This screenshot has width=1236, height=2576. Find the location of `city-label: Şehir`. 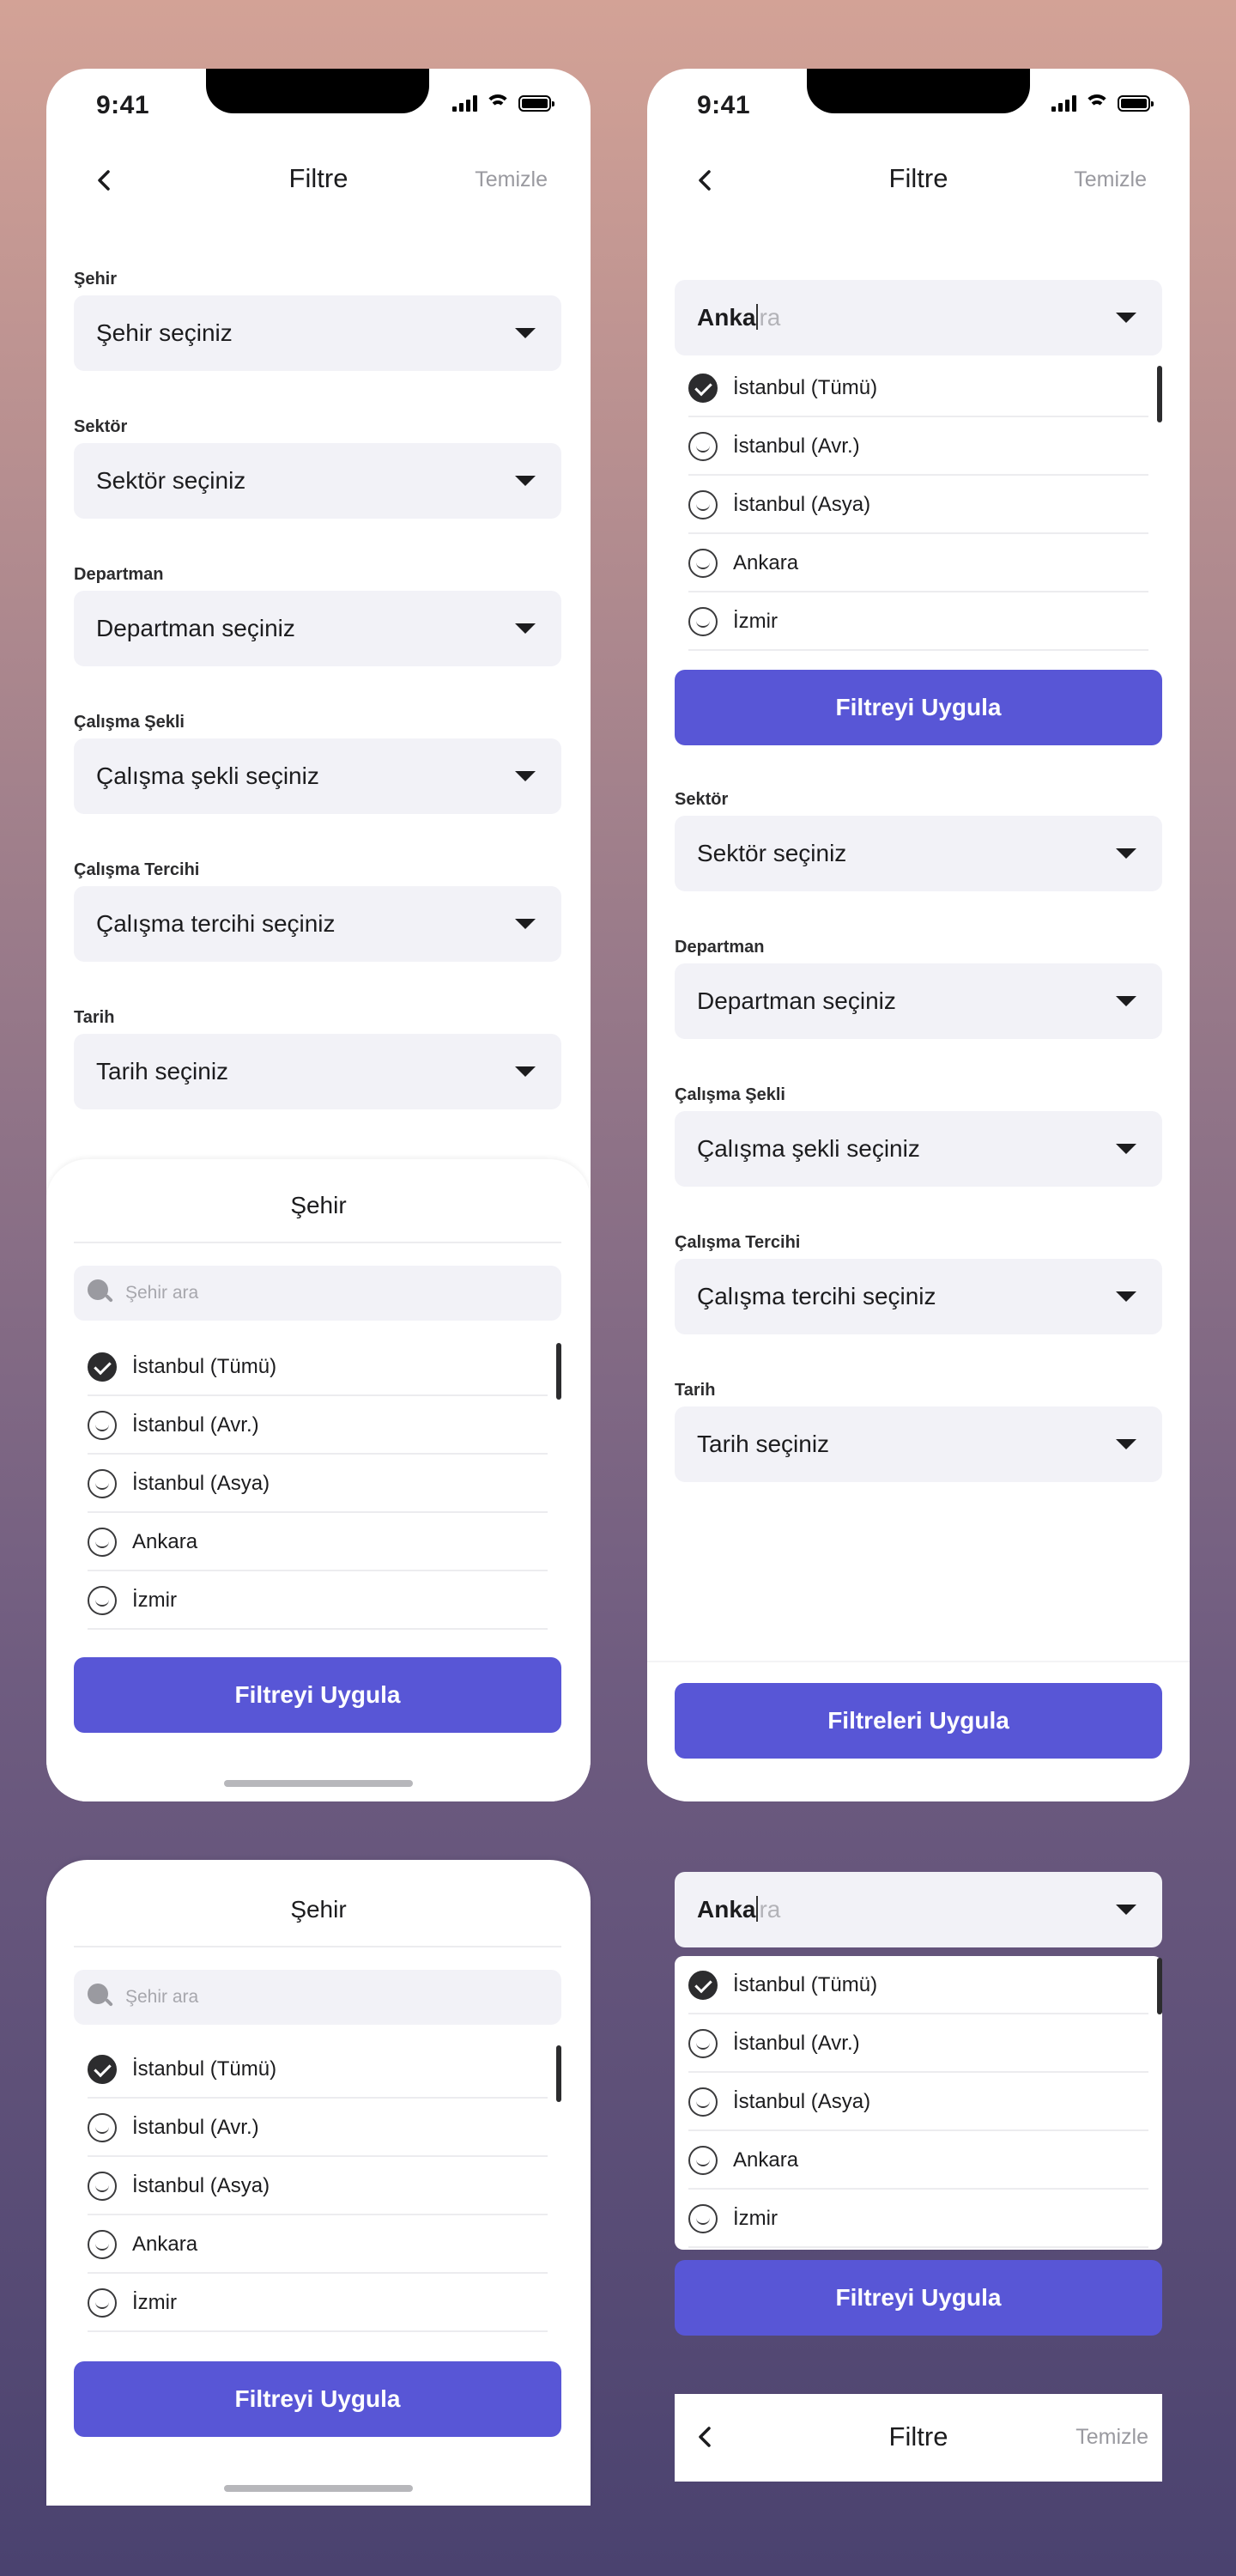

city-label: Şehir is located at coordinates (96, 280).